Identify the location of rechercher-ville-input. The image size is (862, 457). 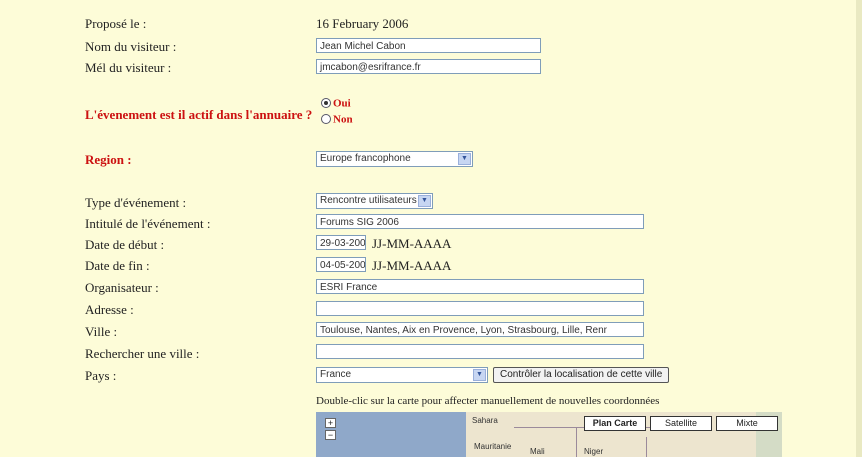
(480, 351).